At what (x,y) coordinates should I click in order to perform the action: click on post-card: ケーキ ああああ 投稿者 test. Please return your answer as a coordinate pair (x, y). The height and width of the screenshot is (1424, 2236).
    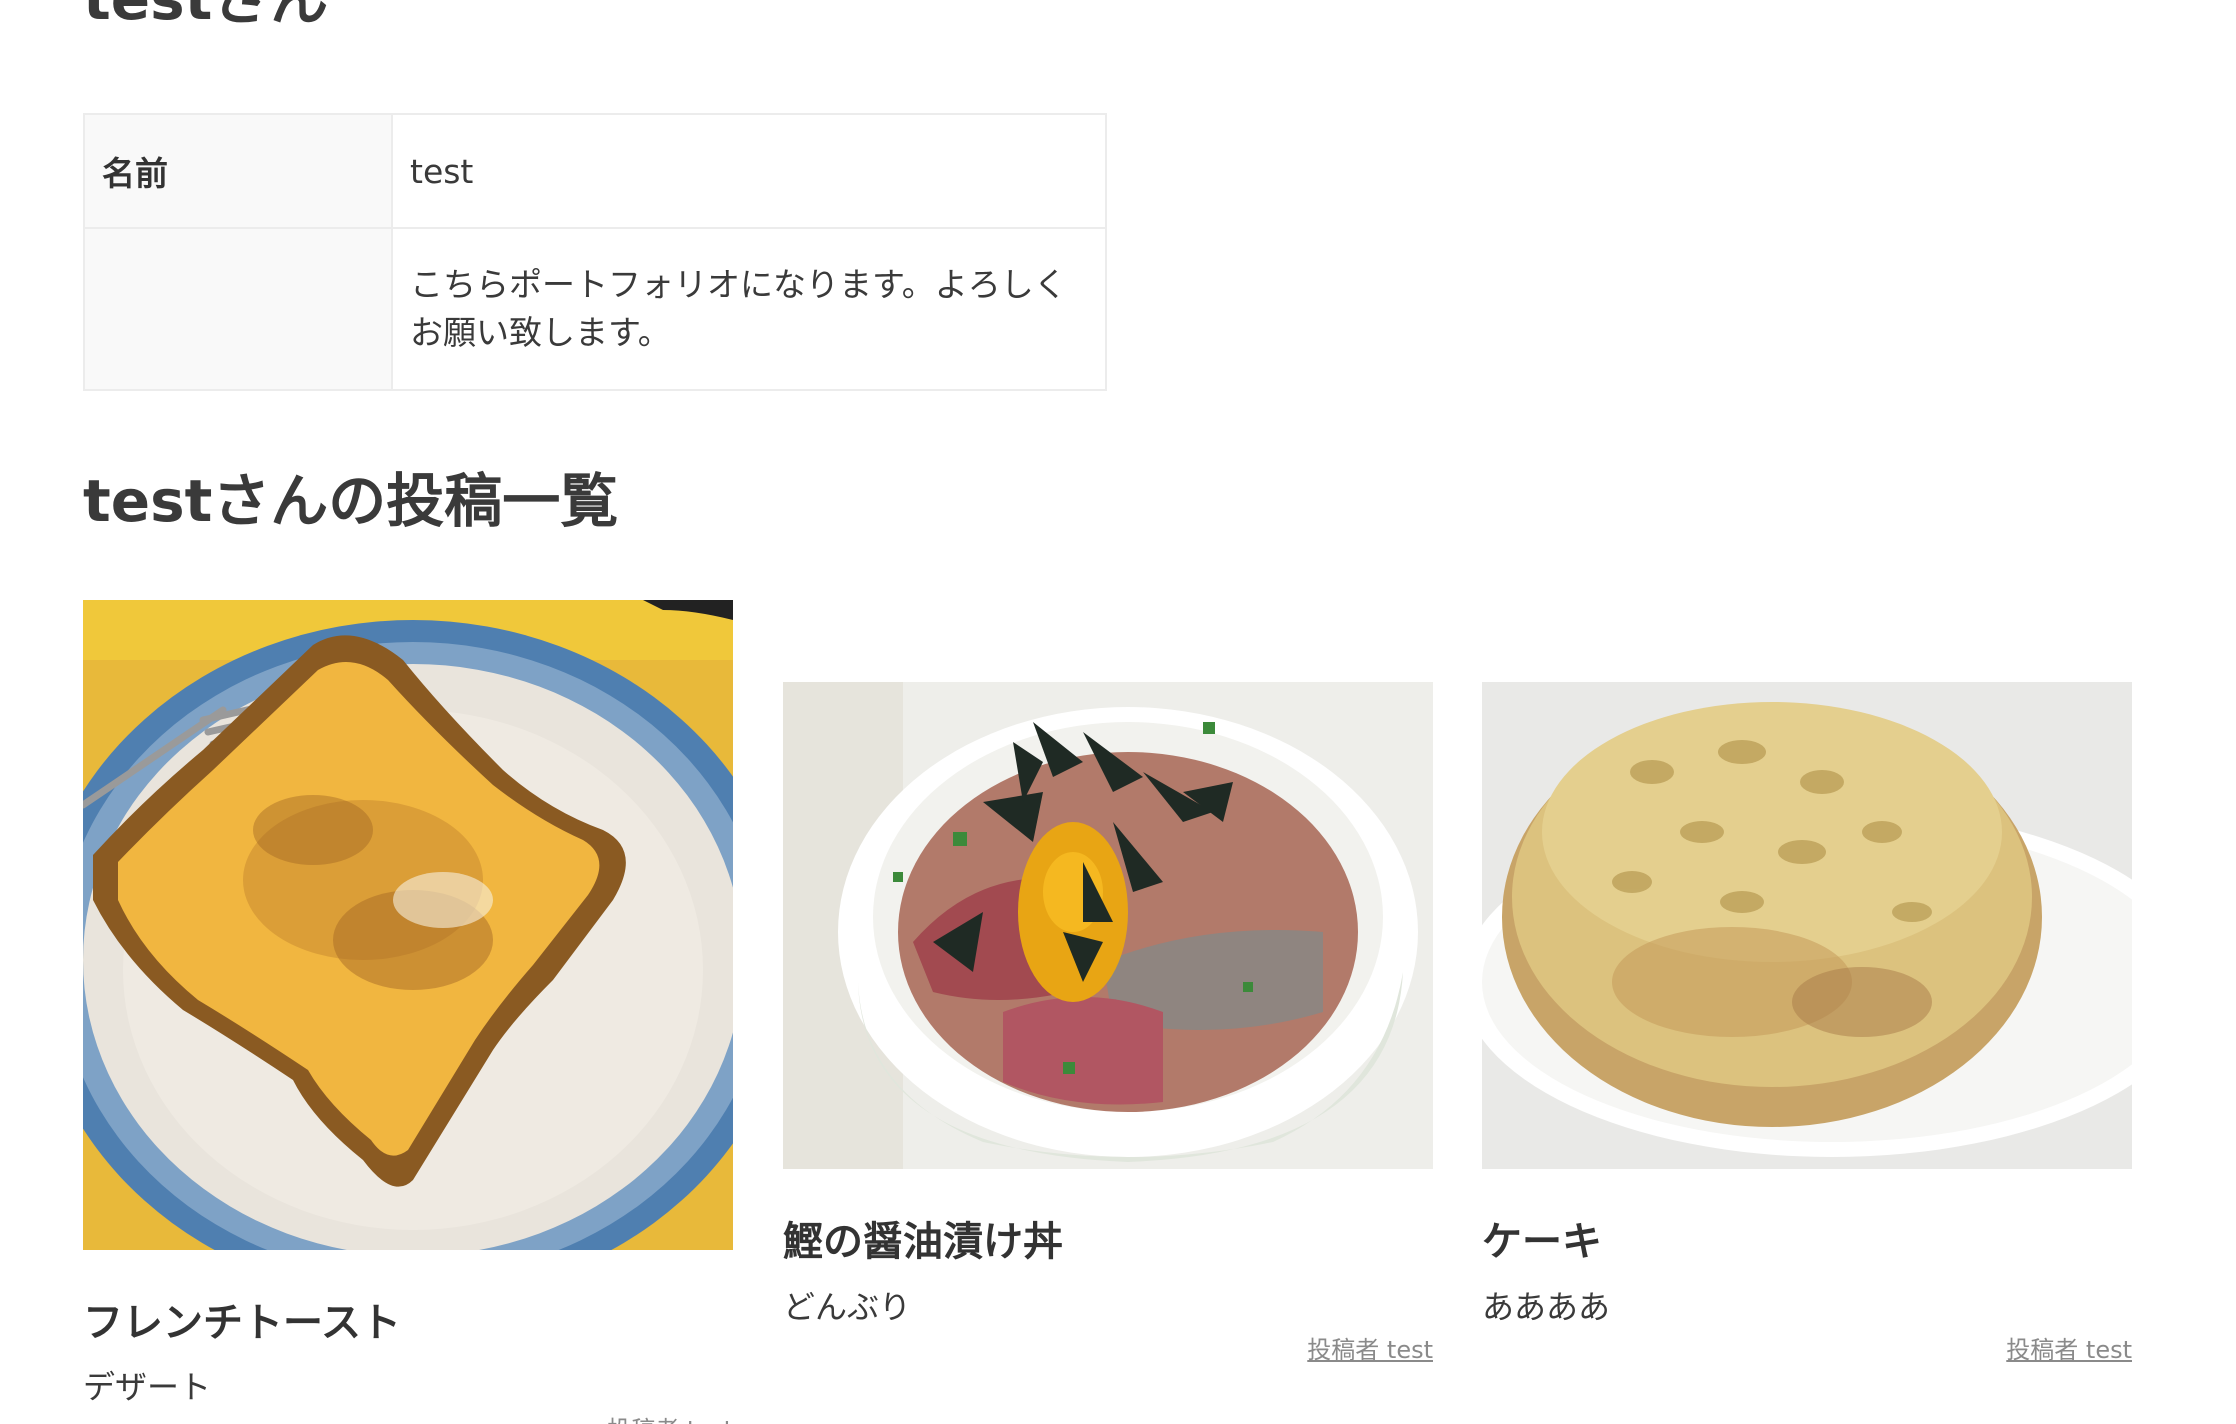
    Looking at the image, I should click on (1807, 1023).